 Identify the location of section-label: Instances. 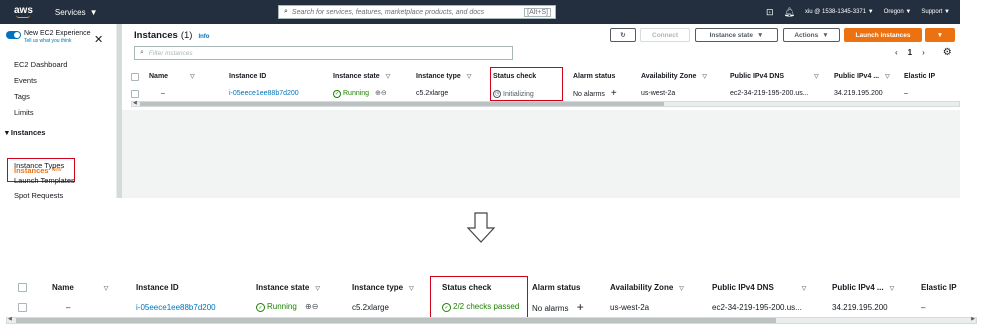
(28, 132).